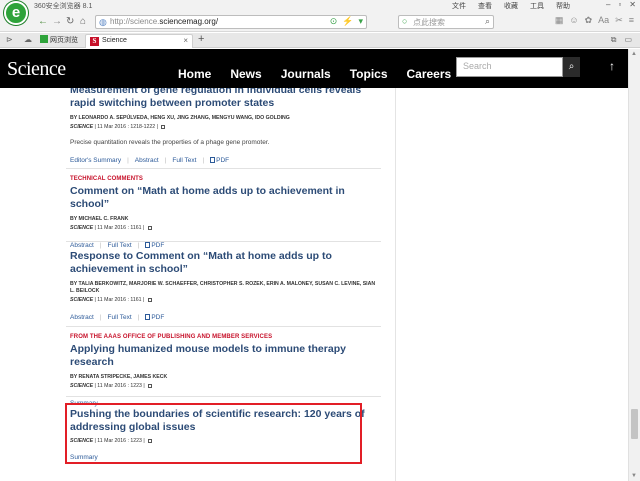 The image size is (640, 481). What do you see at coordinates (559, 20) in the screenshot?
I see `apps-icon: ▦` at bounding box center [559, 20].